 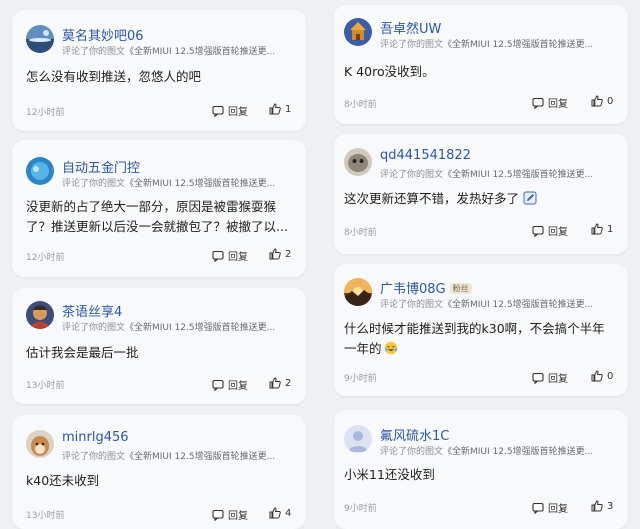 I want to click on comment-text: K 40ro没收到。, so click(x=389, y=71).